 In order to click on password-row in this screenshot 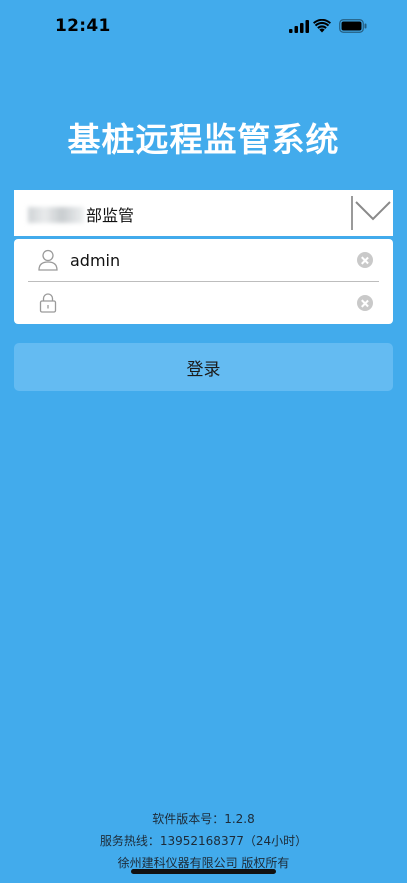, I will do `click(203, 303)`.